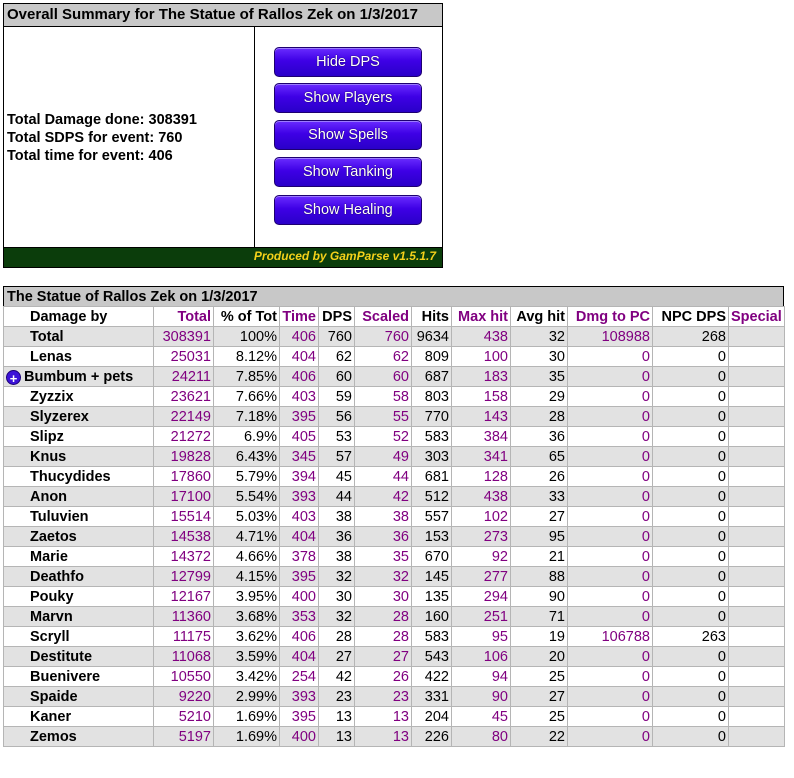 Image resolution: width=794 pixels, height=778 pixels. Describe the element at coordinates (383, 356) in the screenshot. I see `cell-scaled: 62` at that location.